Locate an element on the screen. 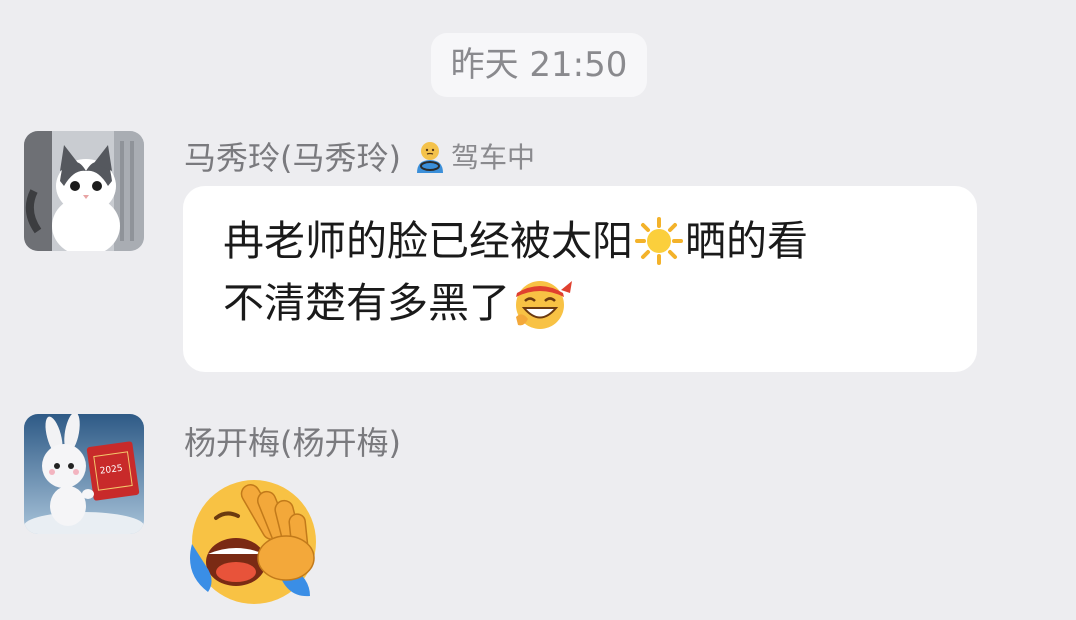 The height and width of the screenshot is (620, 1076). sun-emoji-icon is located at coordinates (659, 241).